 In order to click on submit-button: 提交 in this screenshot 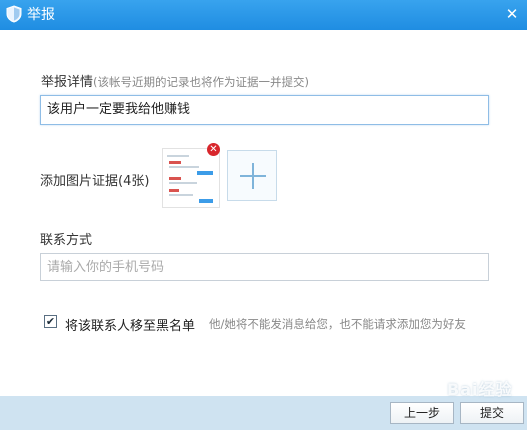, I will do `click(492, 413)`.